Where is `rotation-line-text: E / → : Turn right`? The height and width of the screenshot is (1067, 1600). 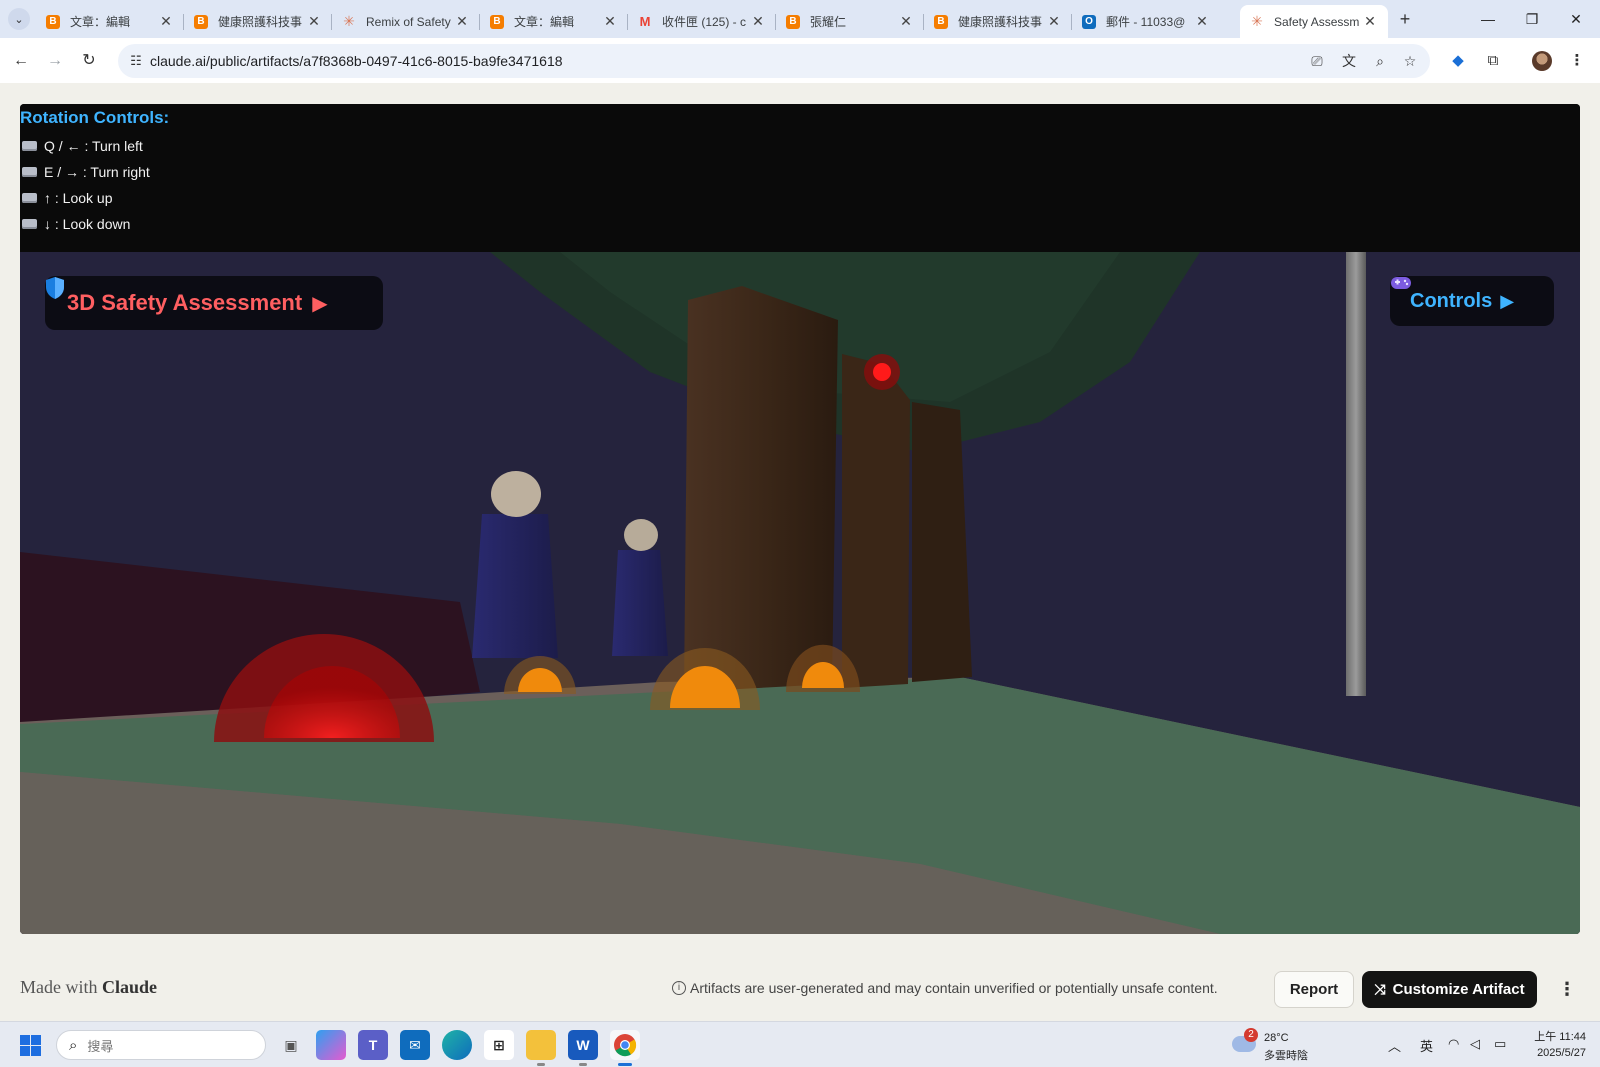
rotation-line-text: E / → : Turn right is located at coordinates (97, 172).